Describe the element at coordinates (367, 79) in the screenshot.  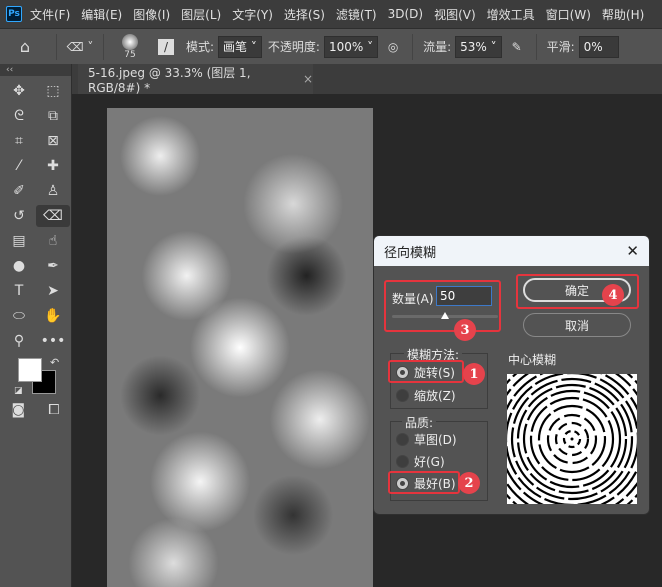
I see `document-tabs: 5-16.jpeg @ 33.3% (图层 1, RGB/8#) * ×` at that location.